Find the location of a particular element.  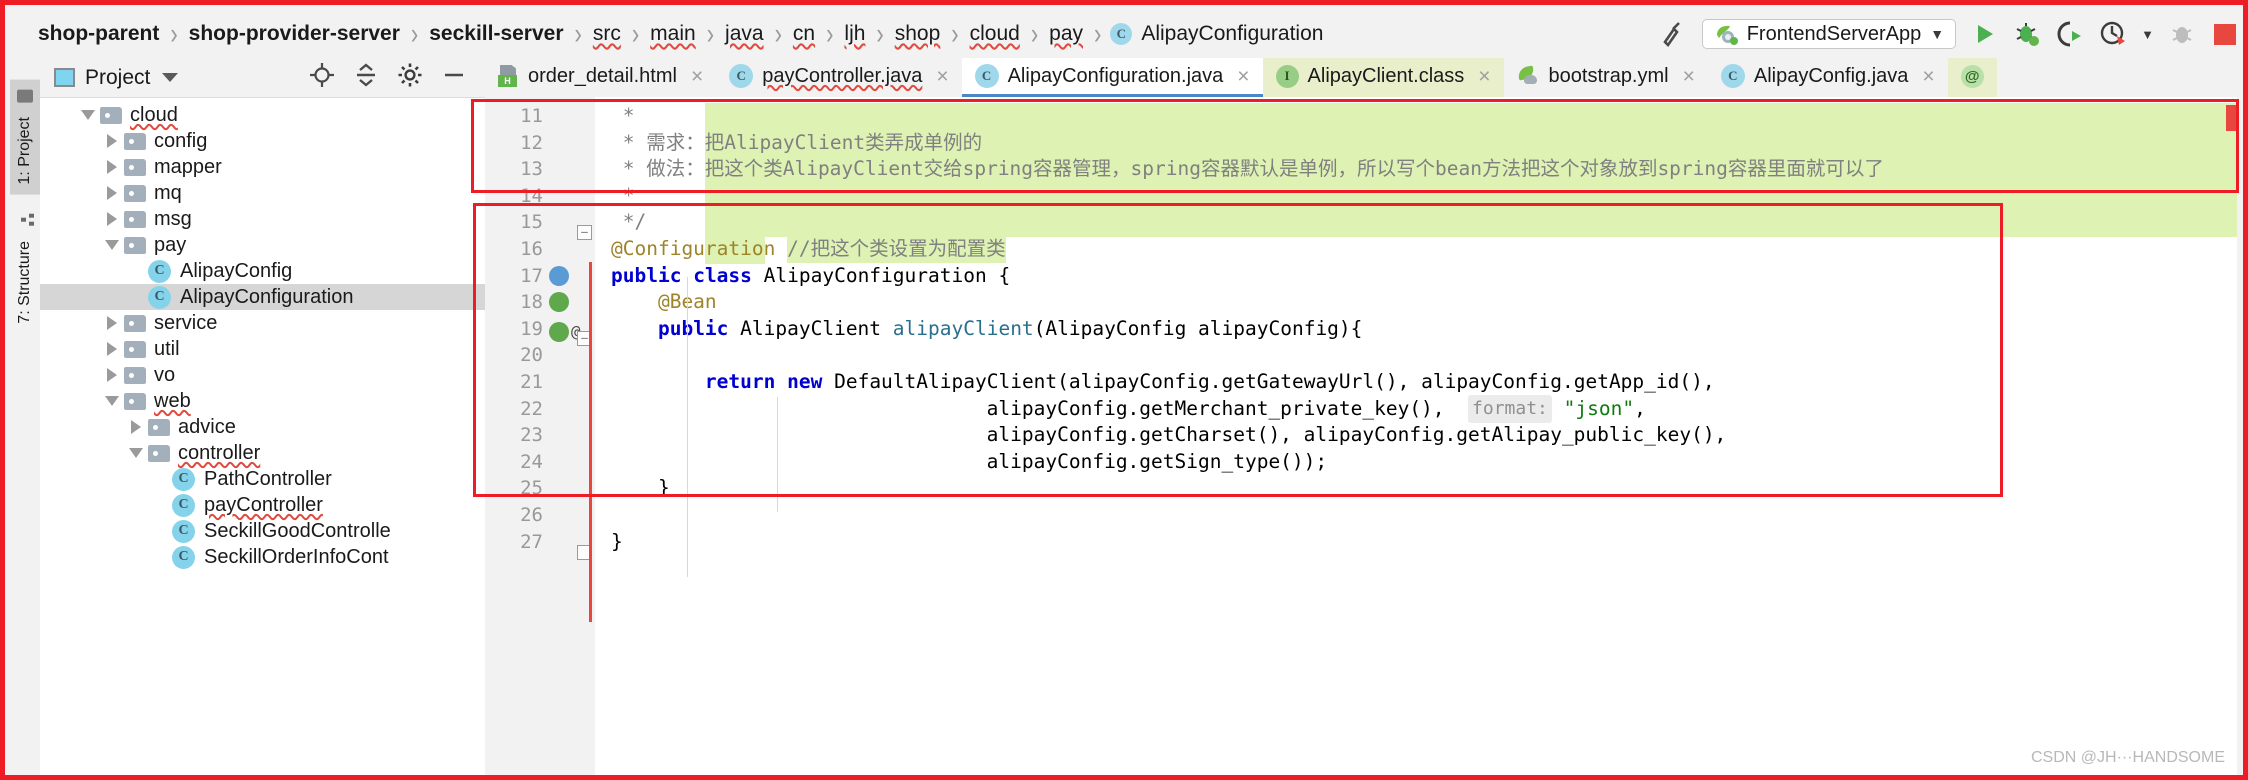

gutter-line: 12 is located at coordinates (540, 143).